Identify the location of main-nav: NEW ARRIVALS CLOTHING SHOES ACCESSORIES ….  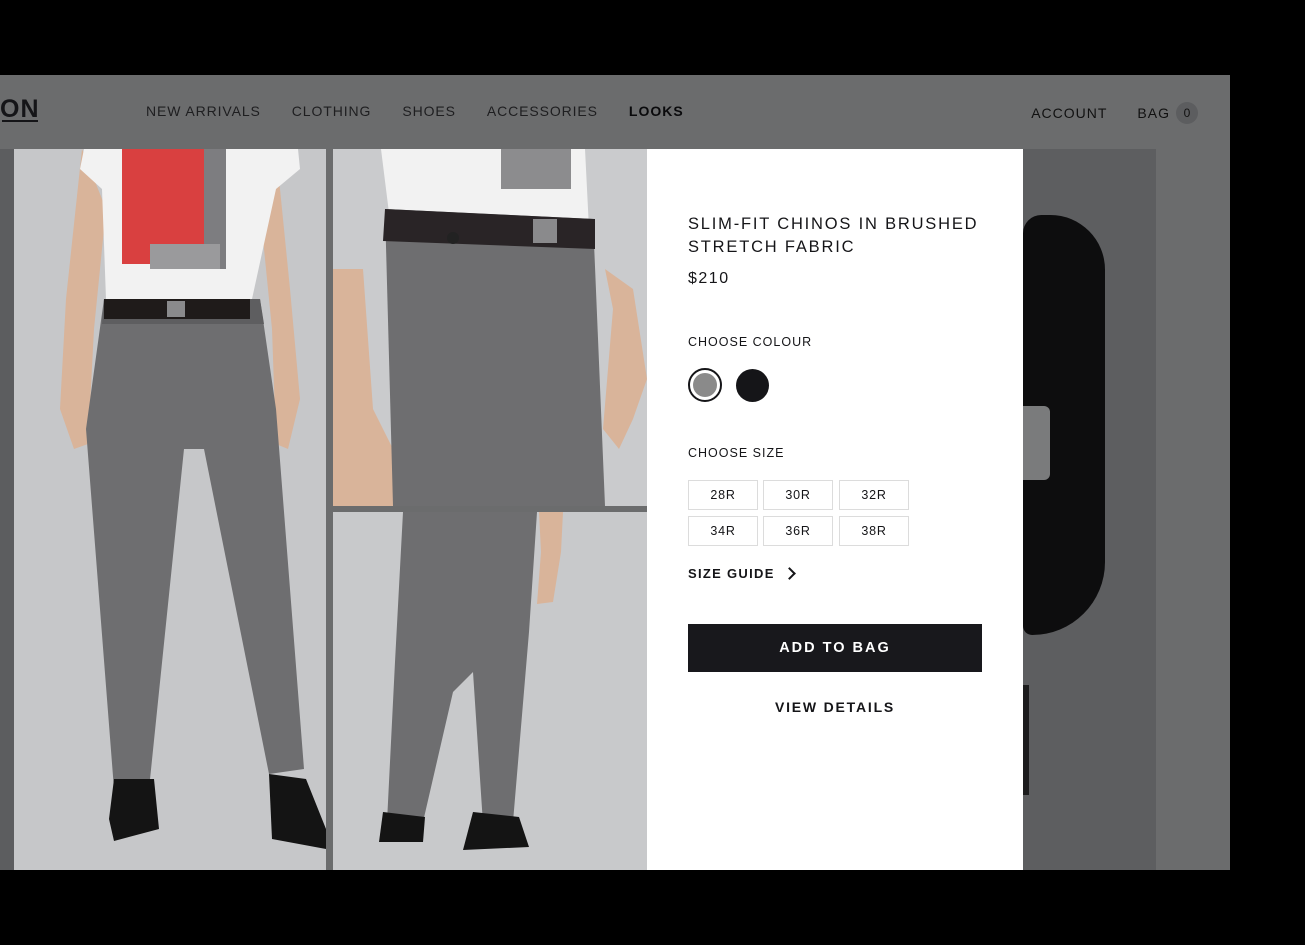
(430, 111).